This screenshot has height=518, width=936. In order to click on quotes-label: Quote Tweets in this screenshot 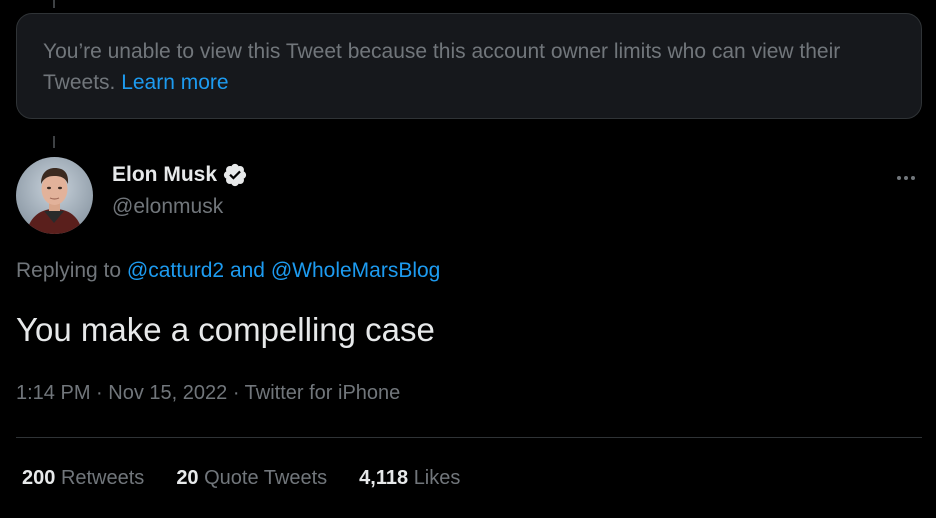, I will do `click(266, 478)`.